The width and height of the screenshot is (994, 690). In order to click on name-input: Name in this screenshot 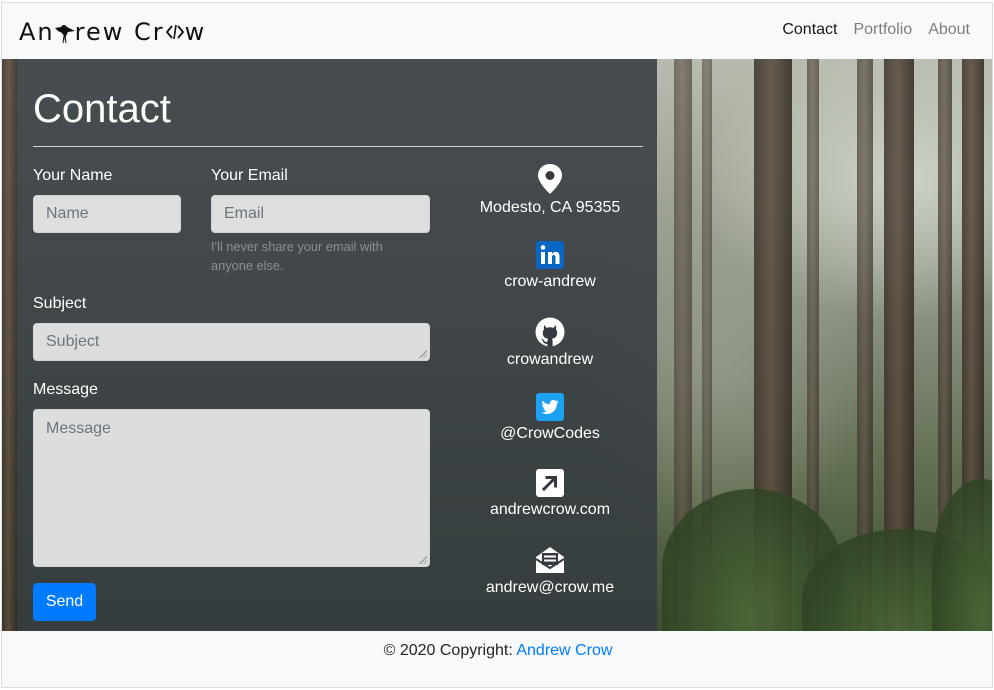, I will do `click(107, 214)`.